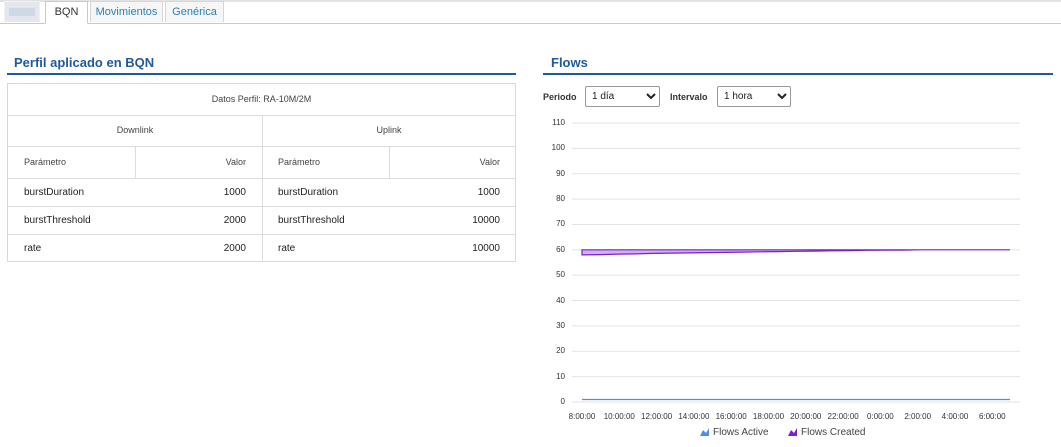  I want to click on flows-title-underline, so click(798, 74).